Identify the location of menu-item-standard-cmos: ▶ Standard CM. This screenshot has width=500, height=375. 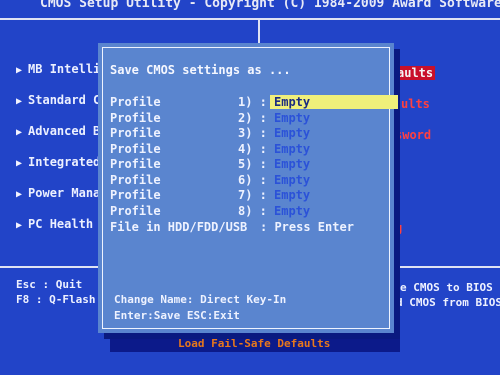
(62, 100).